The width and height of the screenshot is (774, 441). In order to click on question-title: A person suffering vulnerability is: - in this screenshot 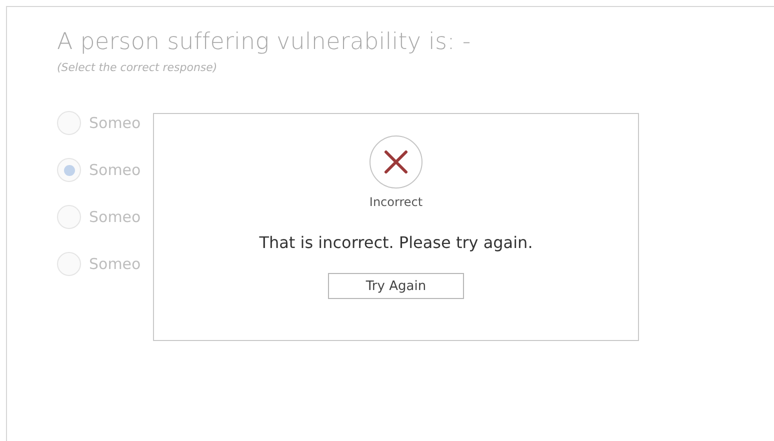, I will do `click(264, 42)`.